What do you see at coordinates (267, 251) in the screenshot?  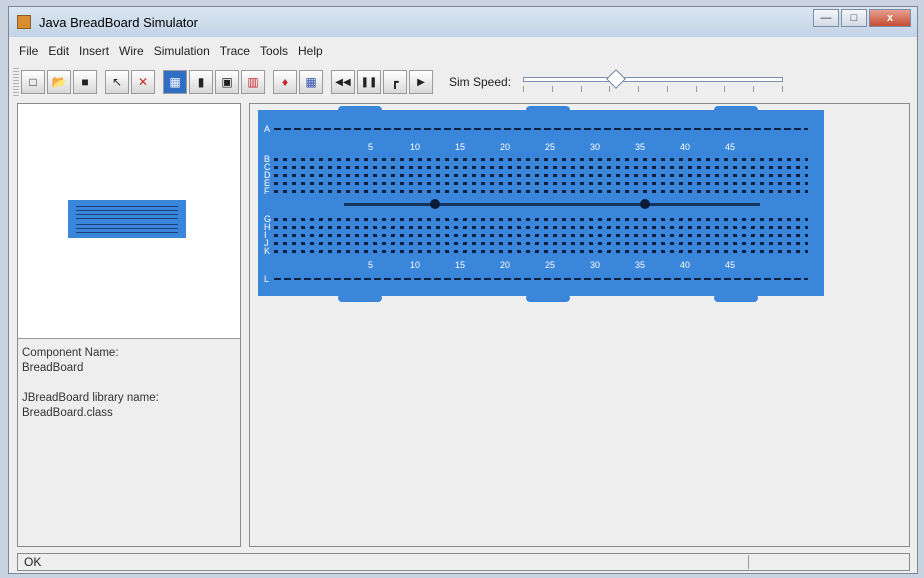 I see `row-letter: K` at bounding box center [267, 251].